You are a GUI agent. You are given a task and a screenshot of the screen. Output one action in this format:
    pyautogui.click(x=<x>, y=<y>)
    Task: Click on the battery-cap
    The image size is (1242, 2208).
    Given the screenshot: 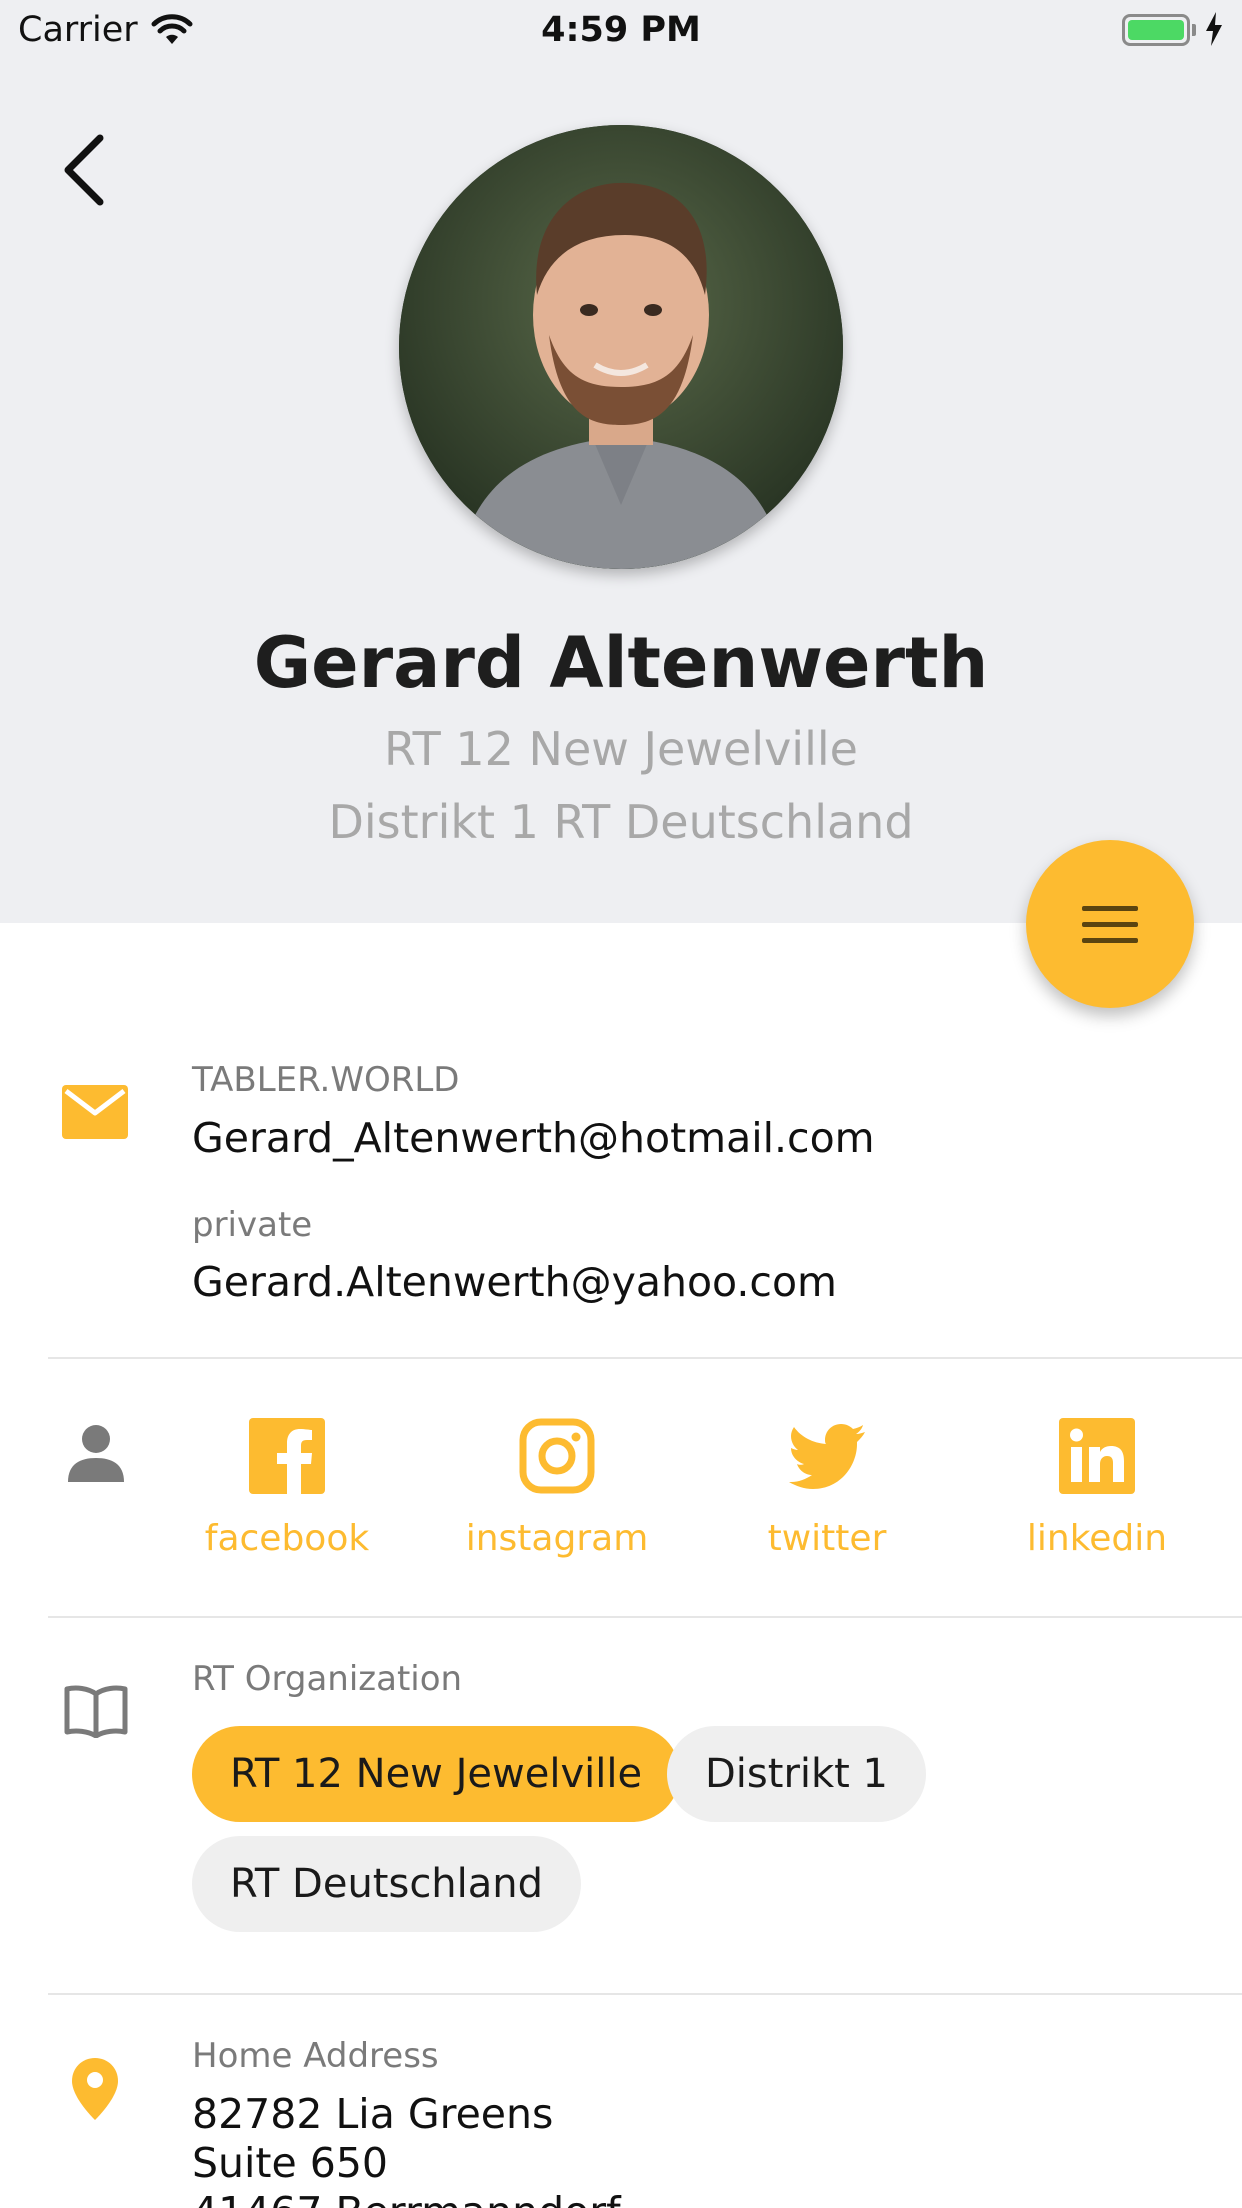 What is the action you would take?
    pyautogui.click(x=1194, y=30)
    